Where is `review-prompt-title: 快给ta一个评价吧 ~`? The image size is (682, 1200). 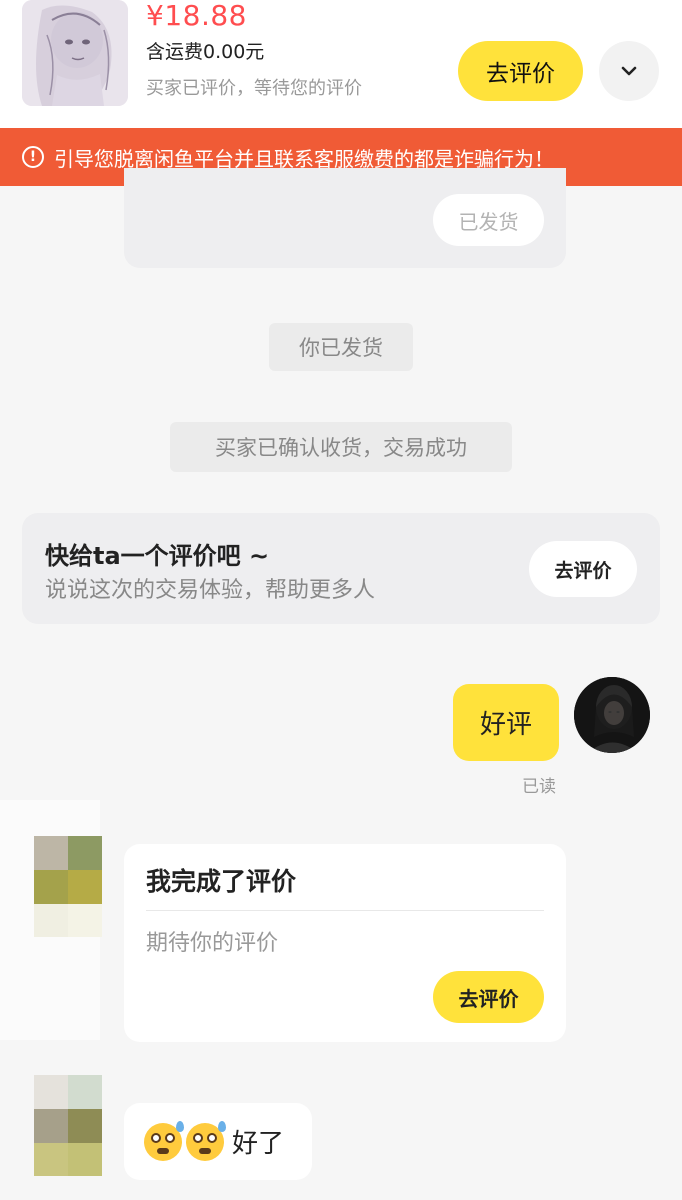 review-prompt-title: 快给ta一个评价吧 ~ is located at coordinates (157, 556).